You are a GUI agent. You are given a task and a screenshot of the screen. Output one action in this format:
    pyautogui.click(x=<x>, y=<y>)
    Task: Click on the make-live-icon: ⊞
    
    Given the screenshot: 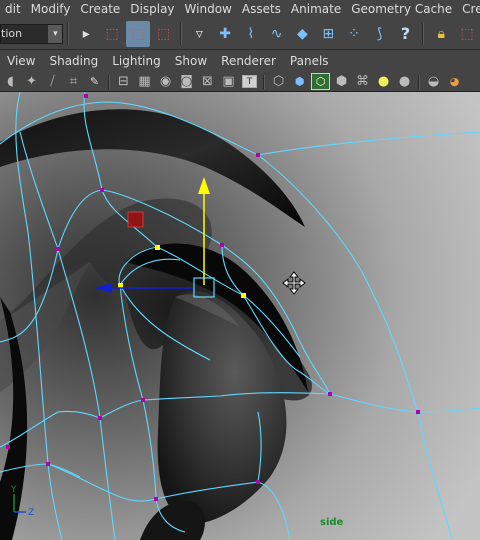 What is the action you would take?
    pyautogui.click(x=328, y=34)
    